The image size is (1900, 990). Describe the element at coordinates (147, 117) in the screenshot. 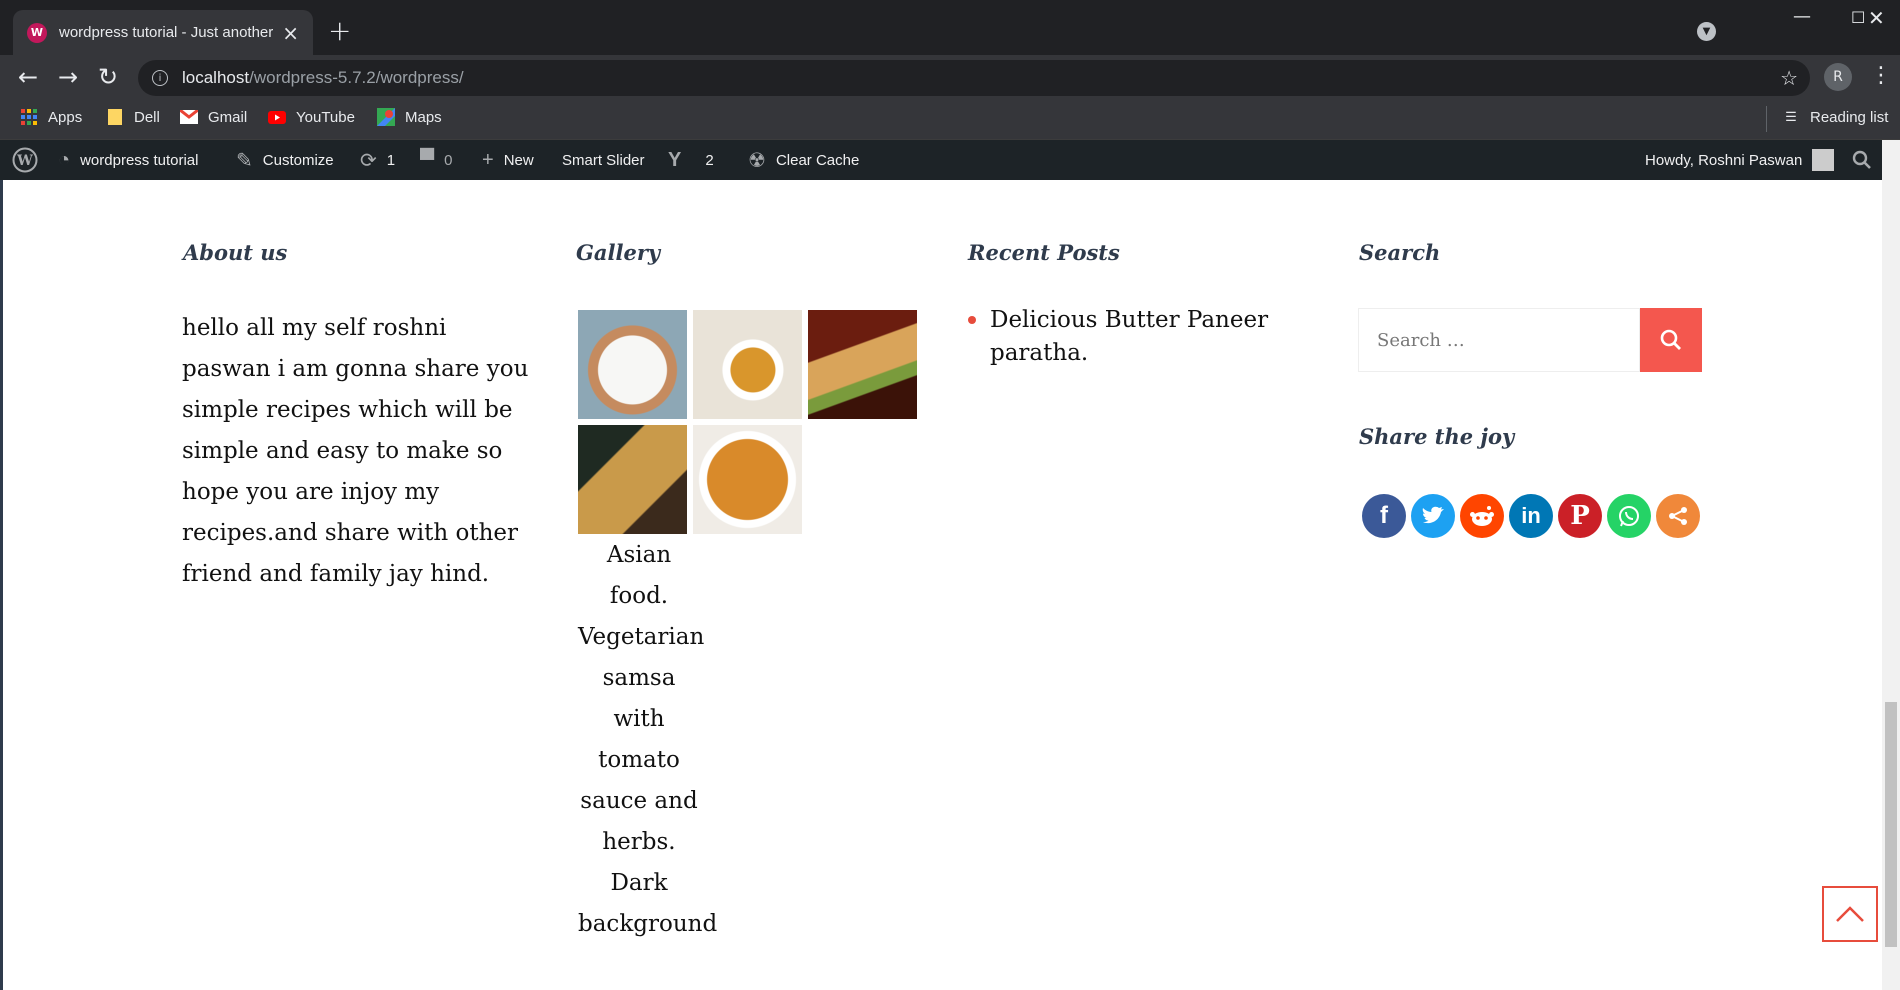

I see `bookmark-label: Dell` at that location.